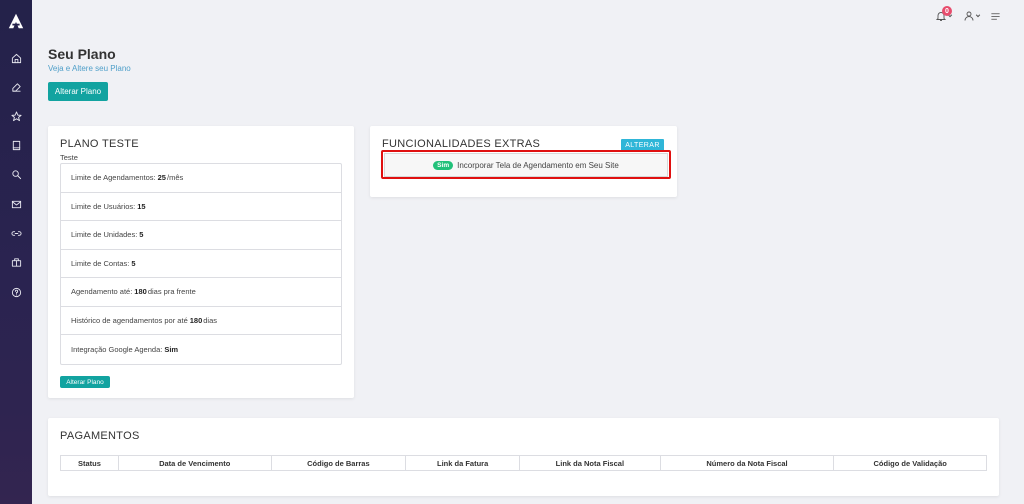 The image size is (1024, 504). What do you see at coordinates (16, 292) in the screenshot?
I see `help-icon` at bounding box center [16, 292].